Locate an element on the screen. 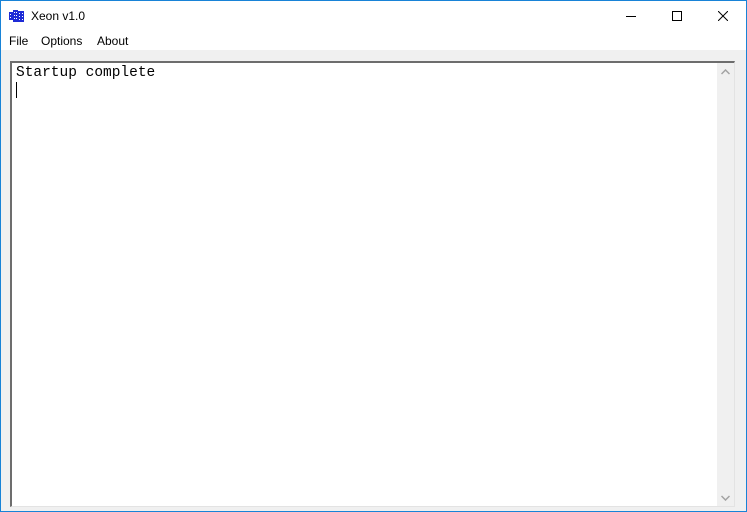 The width and height of the screenshot is (747, 512). scroll-up-button is located at coordinates (725, 71).